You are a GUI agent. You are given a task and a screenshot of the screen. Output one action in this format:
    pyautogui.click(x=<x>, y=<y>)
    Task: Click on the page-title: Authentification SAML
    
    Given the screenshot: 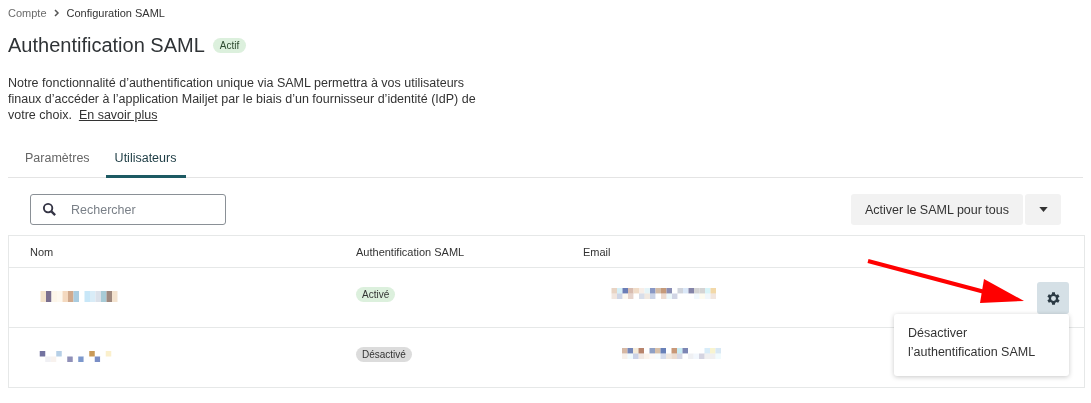 What is the action you would take?
    pyautogui.click(x=106, y=45)
    